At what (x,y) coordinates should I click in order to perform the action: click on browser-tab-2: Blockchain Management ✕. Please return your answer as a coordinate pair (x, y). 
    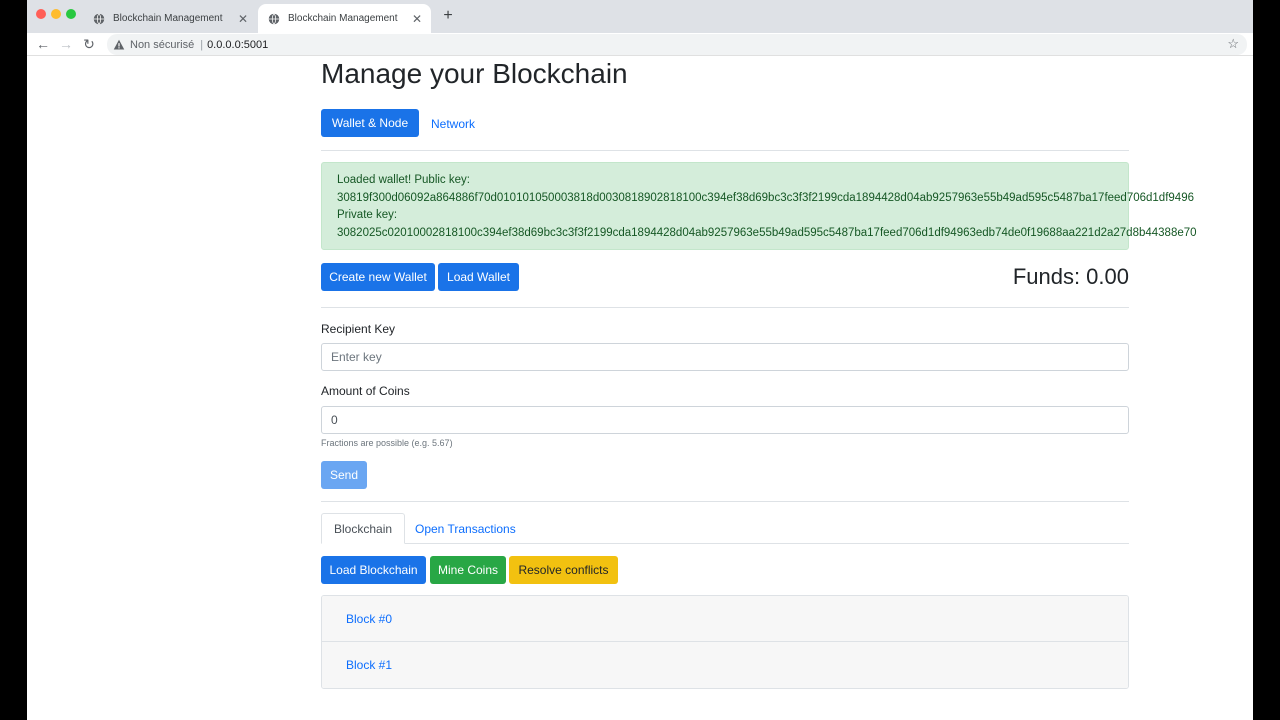
    Looking at the image, I should click on (344, 18).